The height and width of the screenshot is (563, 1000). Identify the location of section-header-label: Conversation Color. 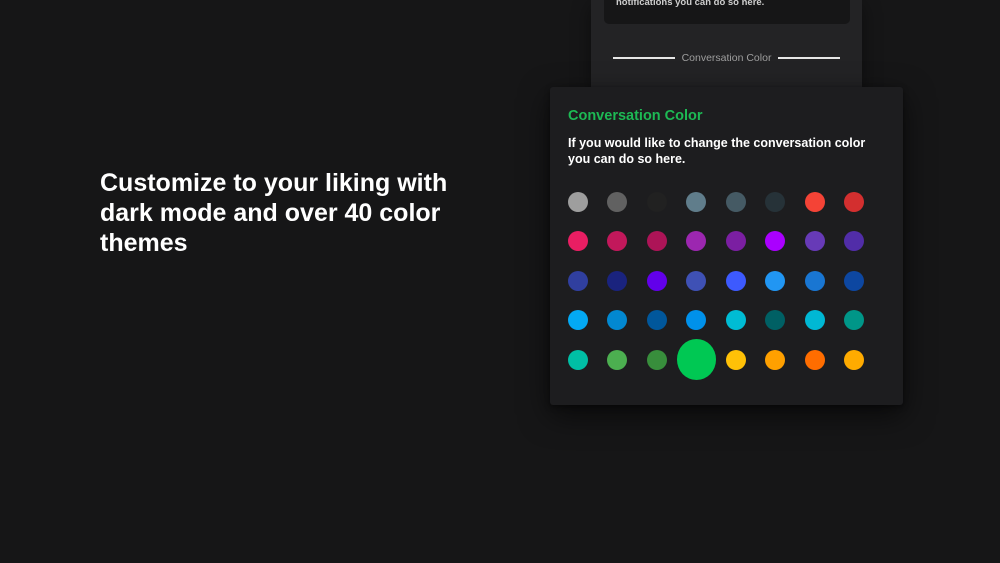
(726, 58).